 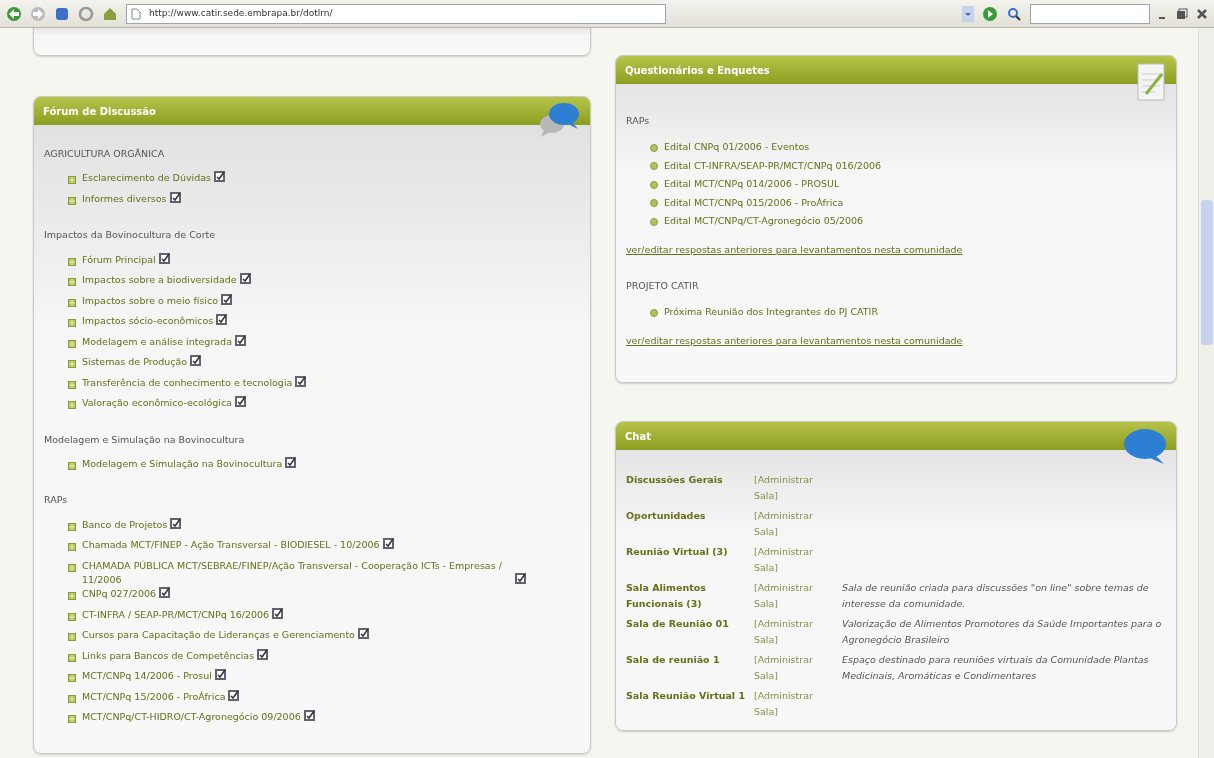 What do you see at coordinates (1014, 13) in the screenshot?
I see `search-icon` at bounding box center [1014, 13].